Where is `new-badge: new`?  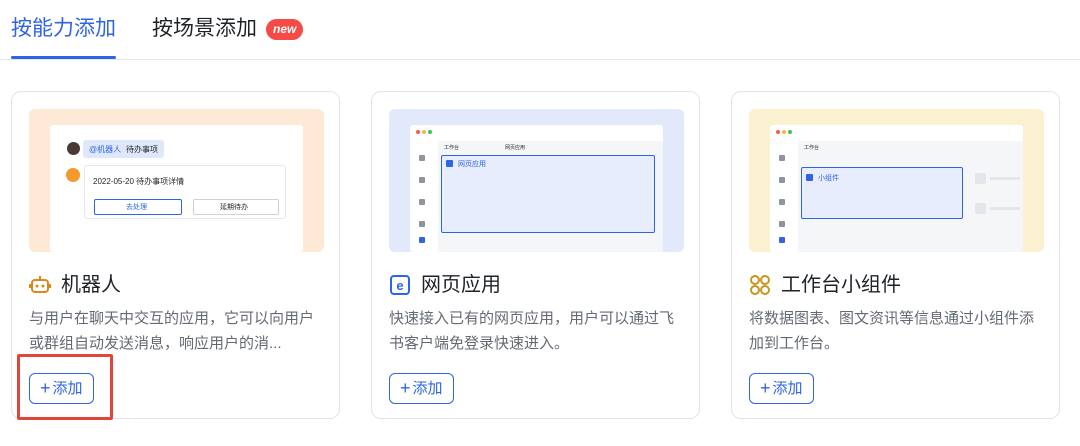
new-badge: new is located at coordinates (285, 29).